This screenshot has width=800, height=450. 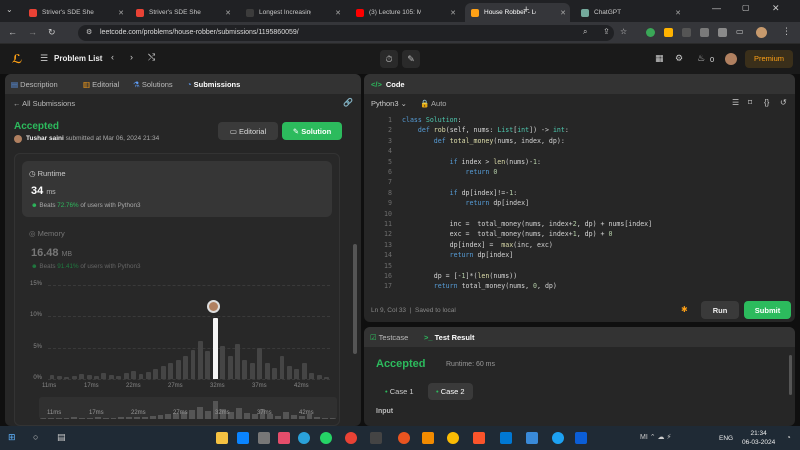 What do you see at coordinates (44, 103) in the screenshot?
I see `all-submissions-link: ← All Submissions` at bounding box center [44, 103].